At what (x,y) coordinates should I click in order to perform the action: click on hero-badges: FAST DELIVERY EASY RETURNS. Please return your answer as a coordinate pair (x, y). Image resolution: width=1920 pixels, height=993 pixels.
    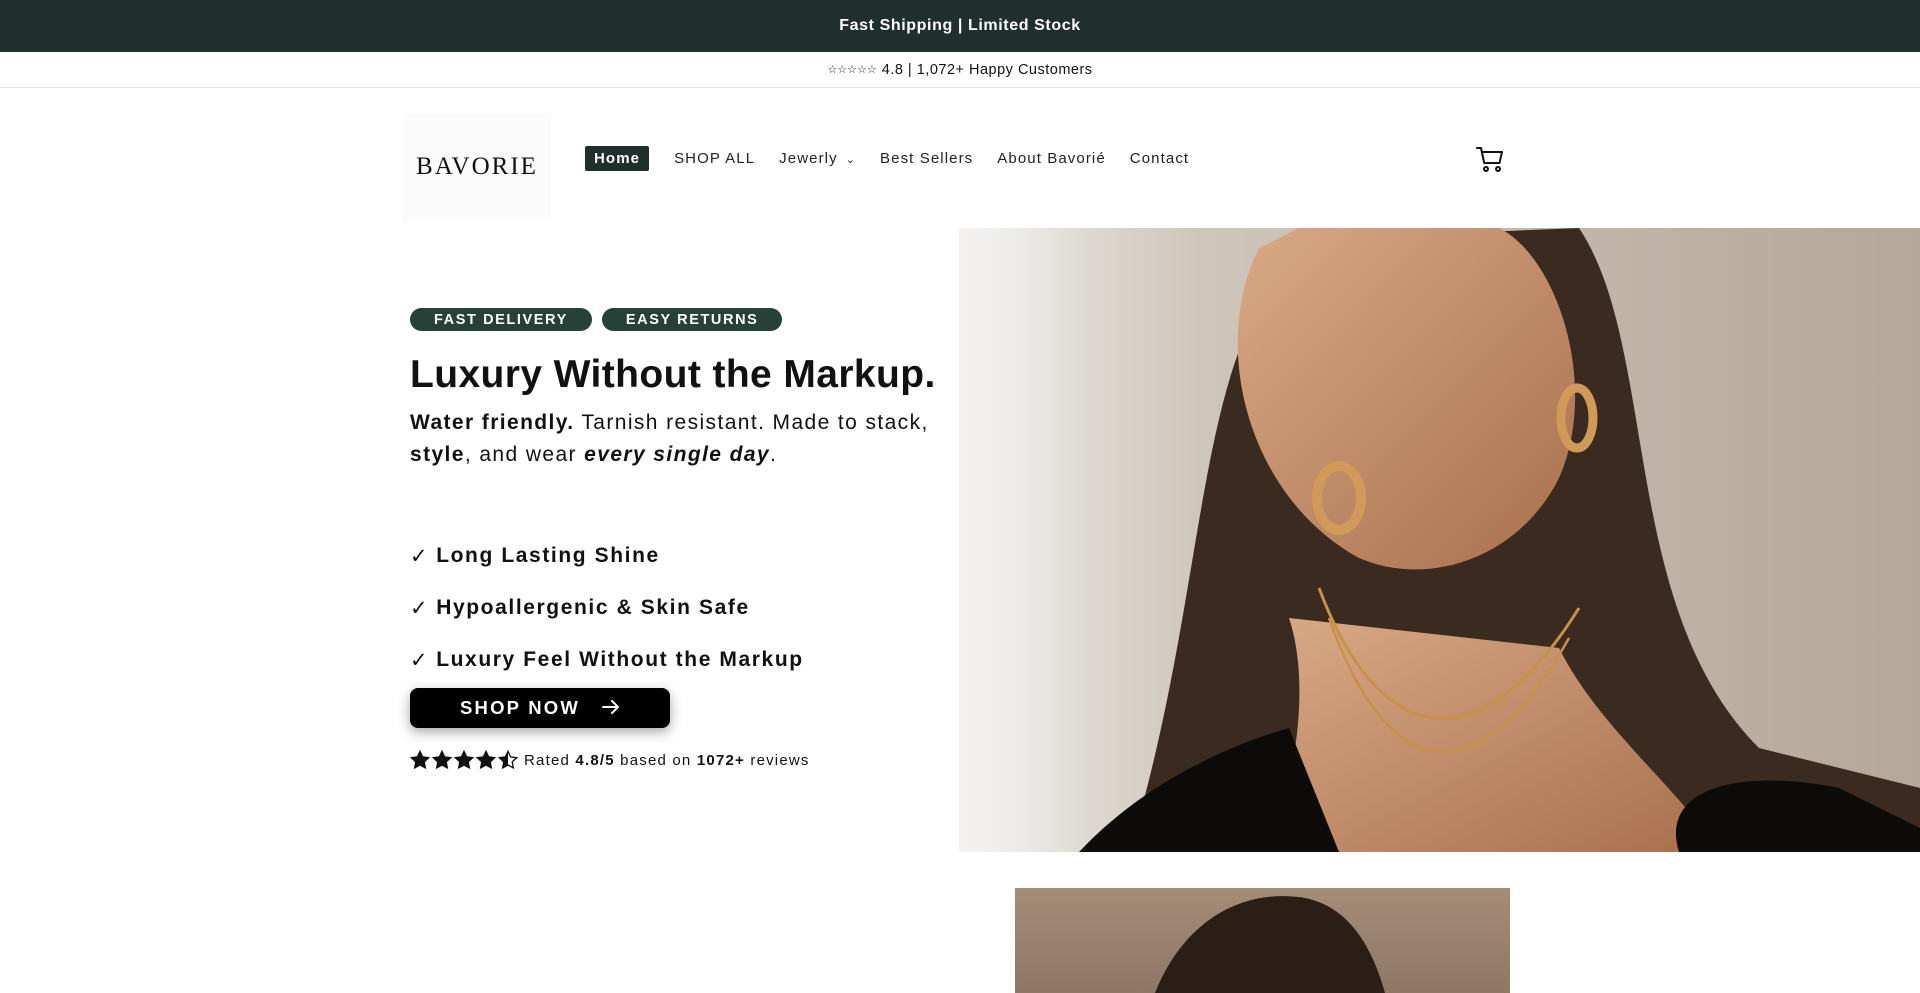
    Looking at the image, I should click on (680, 319).